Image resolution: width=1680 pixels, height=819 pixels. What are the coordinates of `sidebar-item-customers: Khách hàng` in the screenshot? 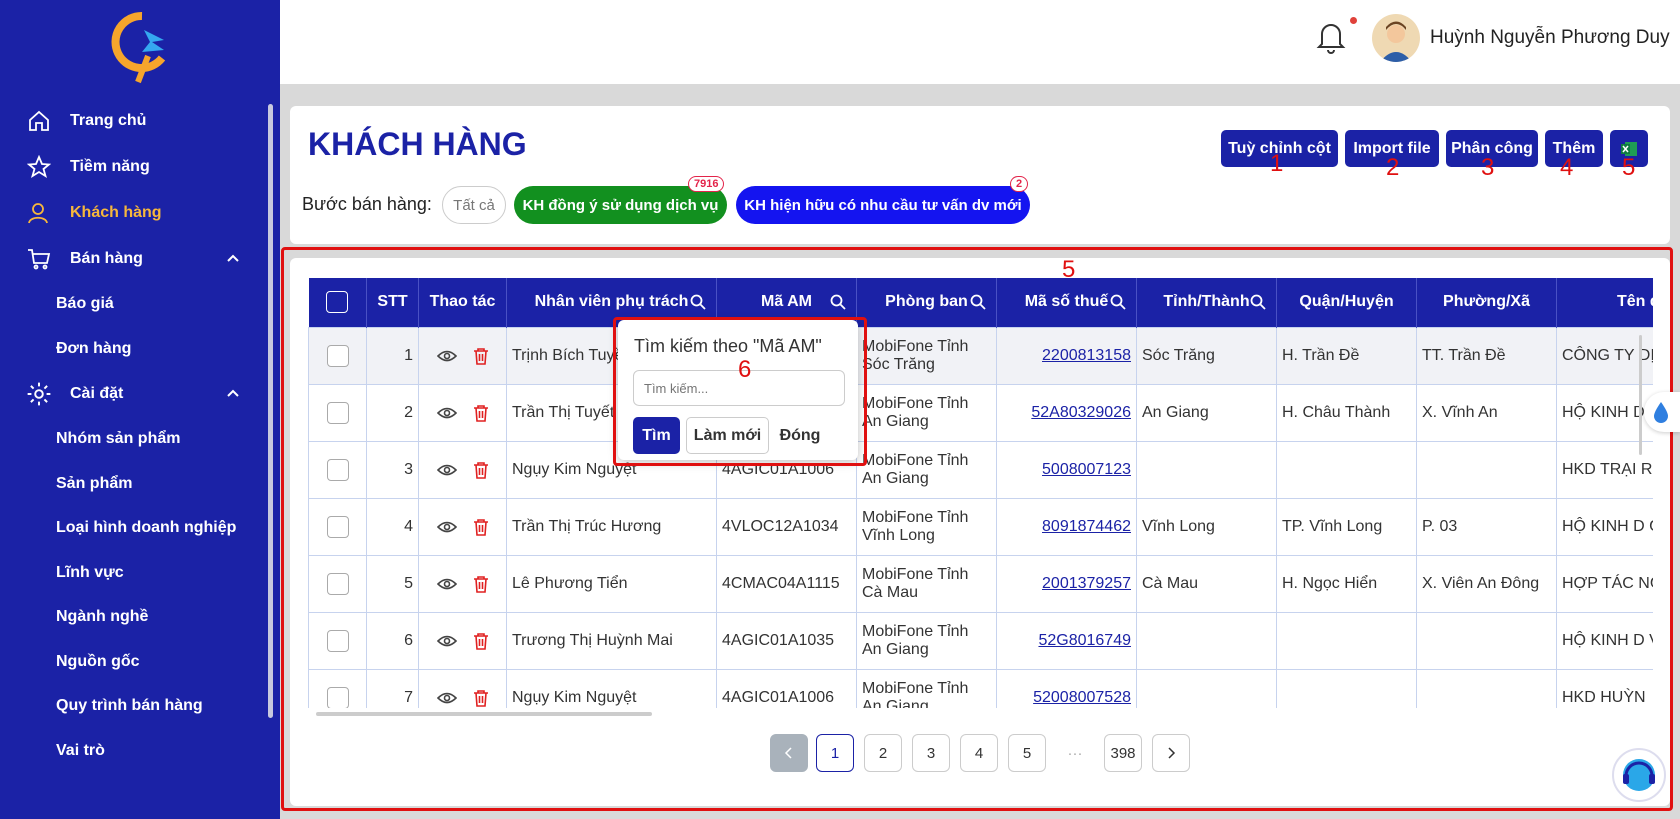 It's located at (135, 213).